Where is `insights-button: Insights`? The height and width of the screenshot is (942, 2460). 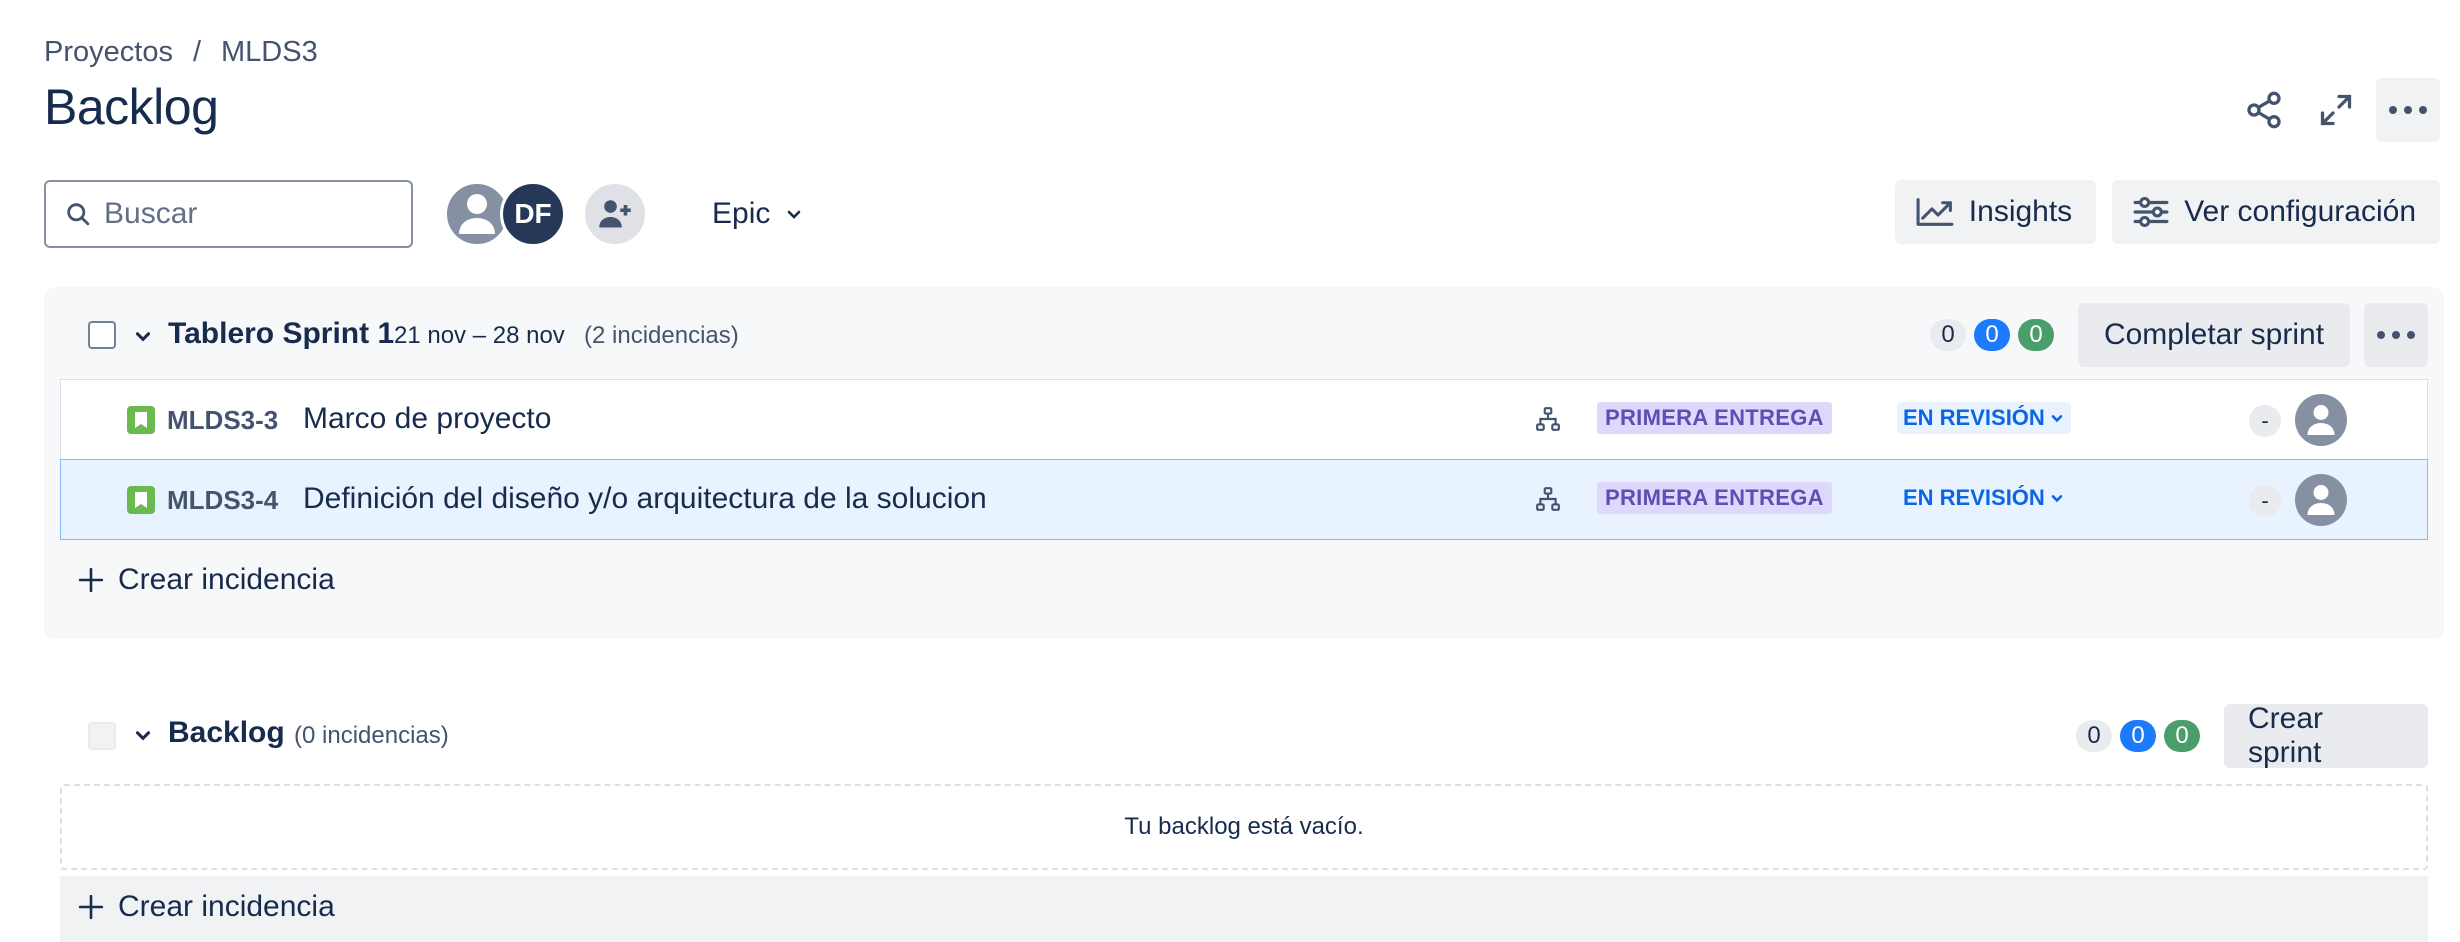
insights-button: Insights is located at coordinates (1995, 212).